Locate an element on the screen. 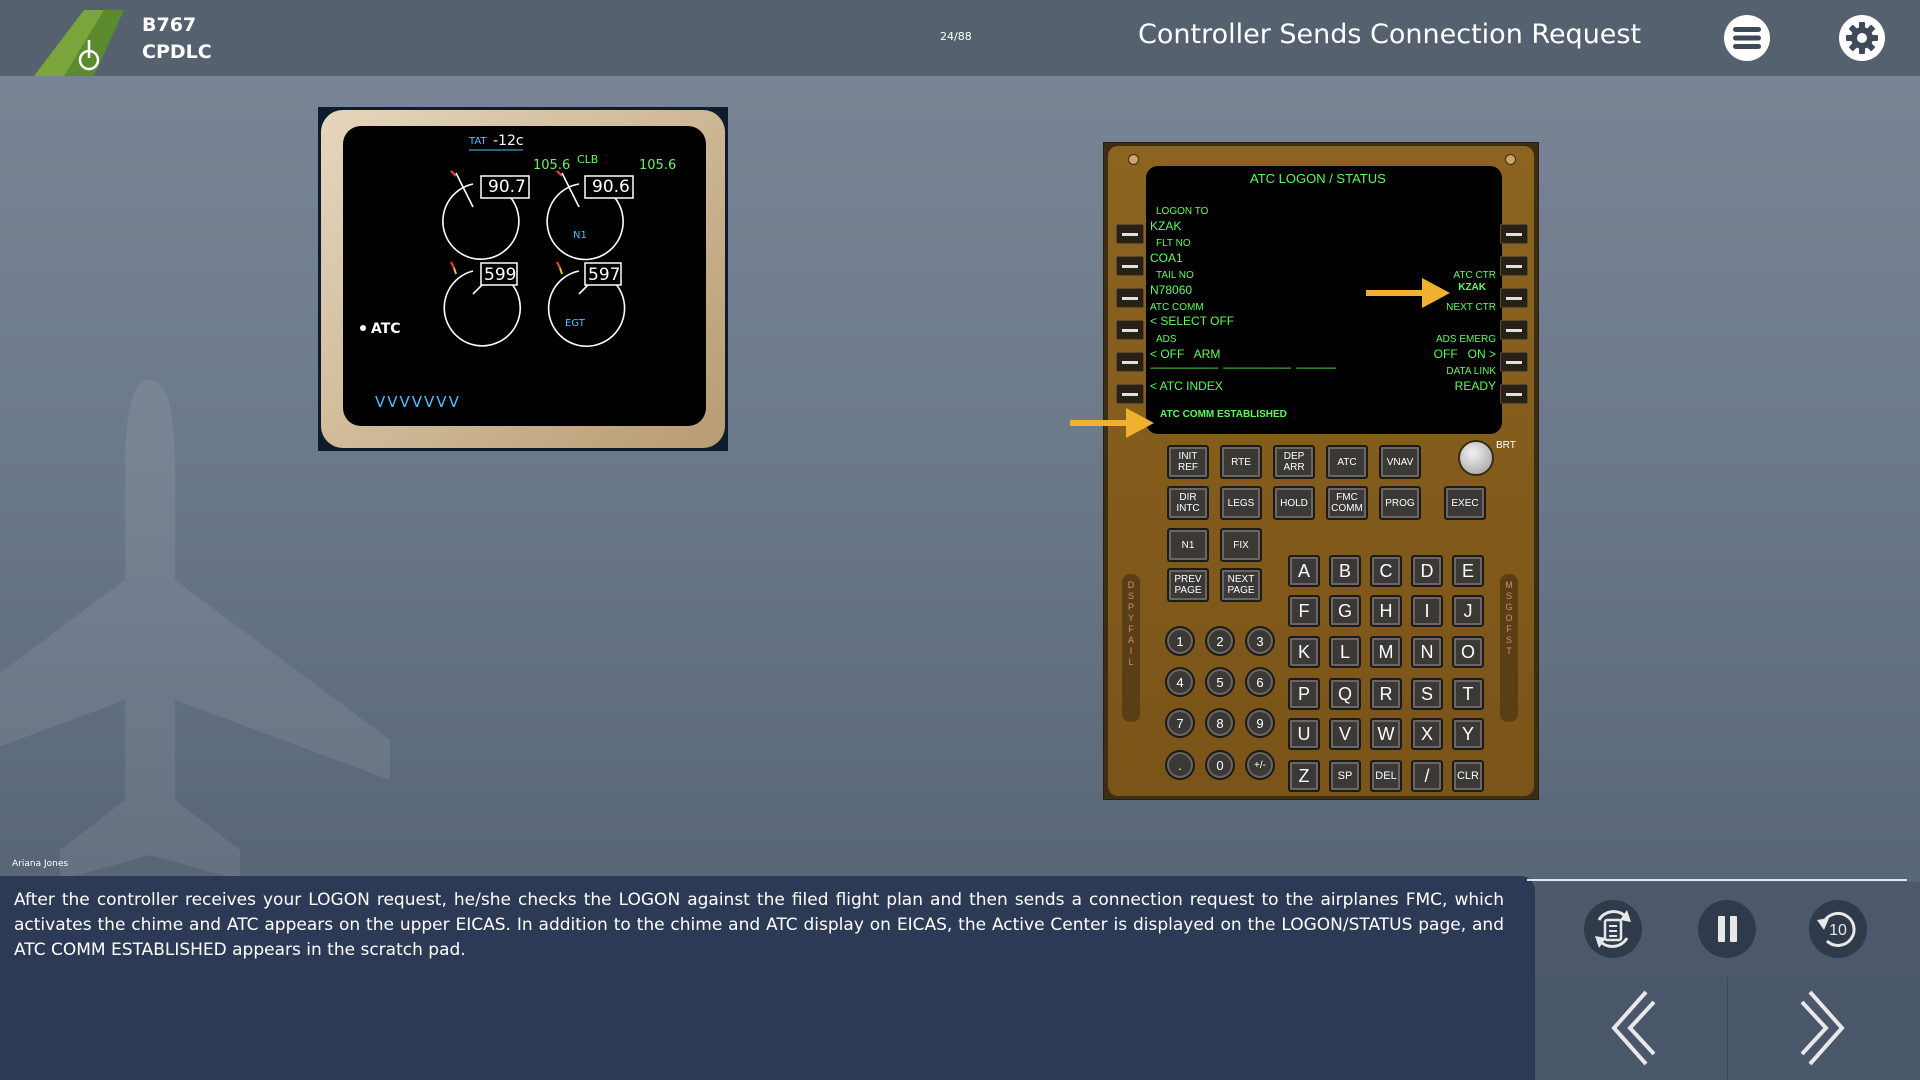 Image resolution: width=1920 pixels, height=1080 pixels. n1-key: N1 is located at coordinates (1188, 545).